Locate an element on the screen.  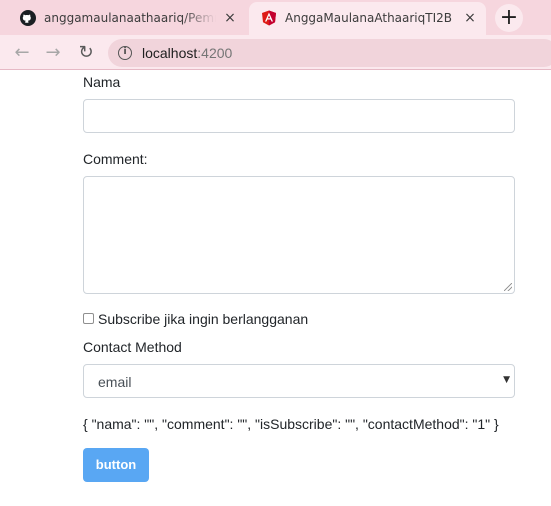
comment-label: Comment: is located at coordinates (115, 159).